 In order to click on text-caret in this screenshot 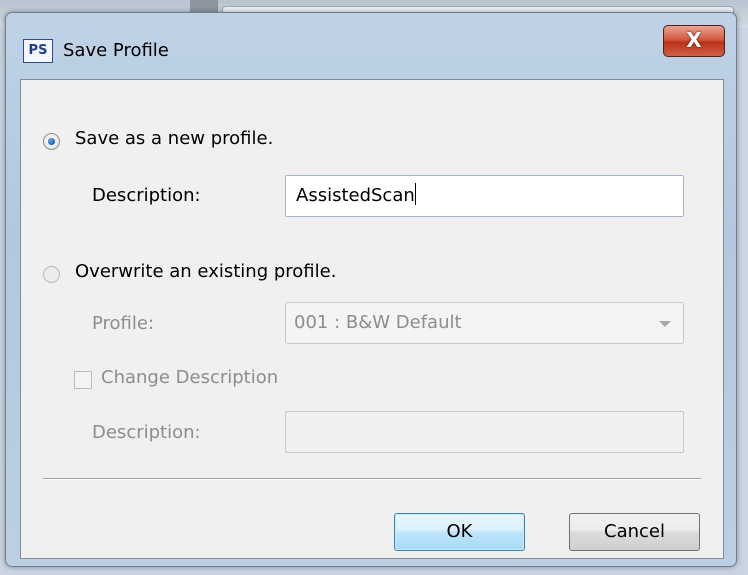, I will do `click(415, 194)`.